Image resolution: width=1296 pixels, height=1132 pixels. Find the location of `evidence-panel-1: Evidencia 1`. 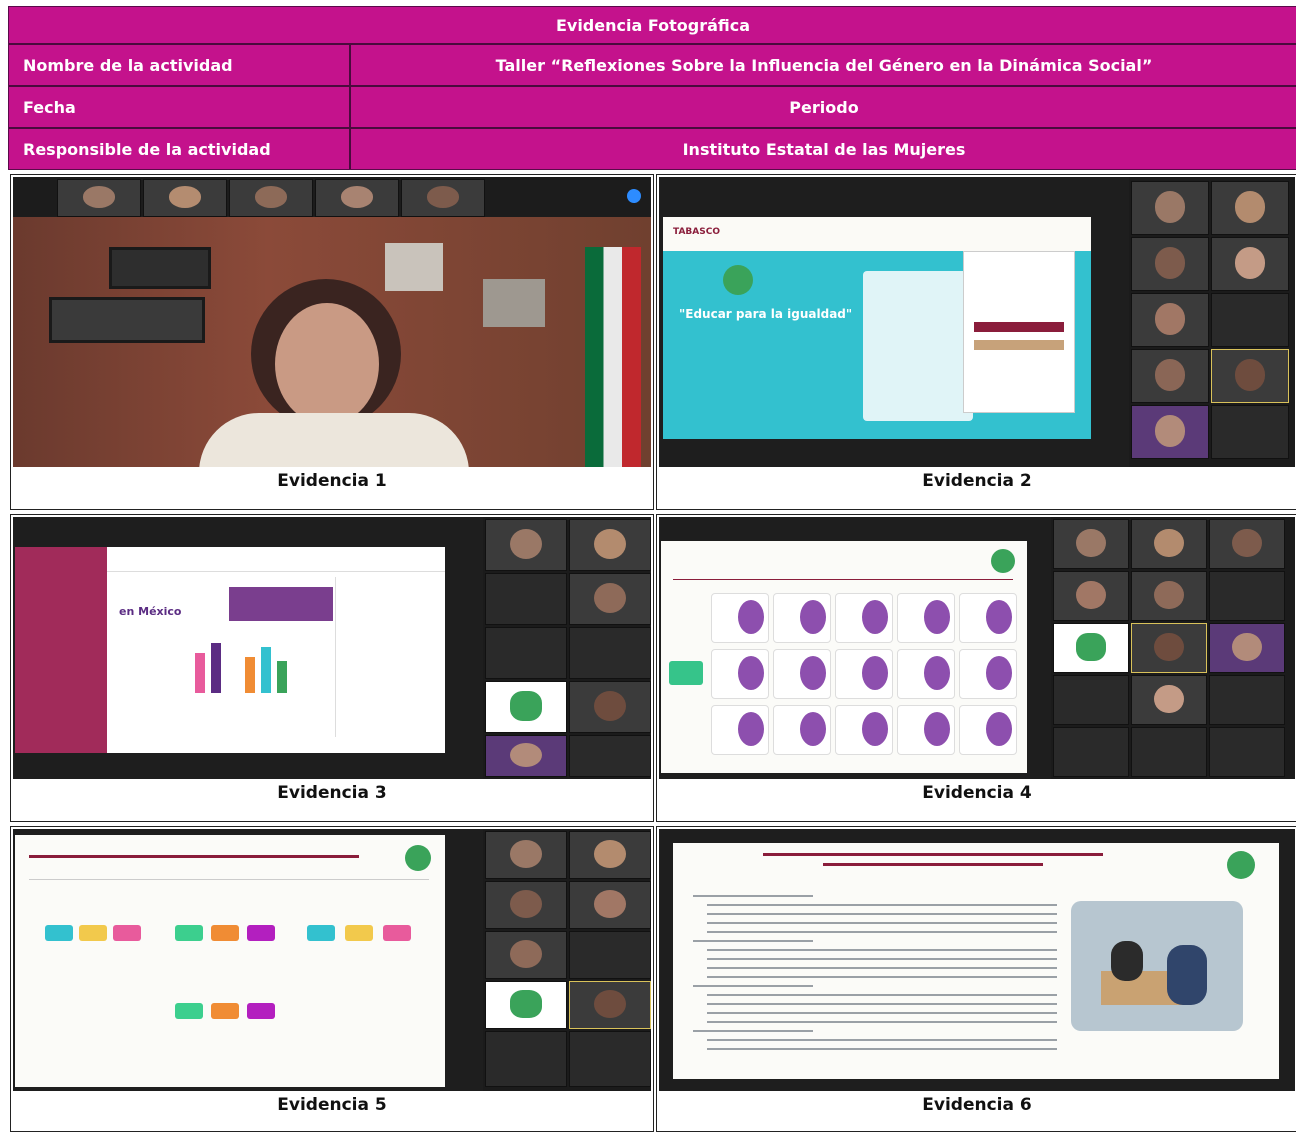

evidence-panel-1: Evidencia 1 is located at coordinates (332, 342).